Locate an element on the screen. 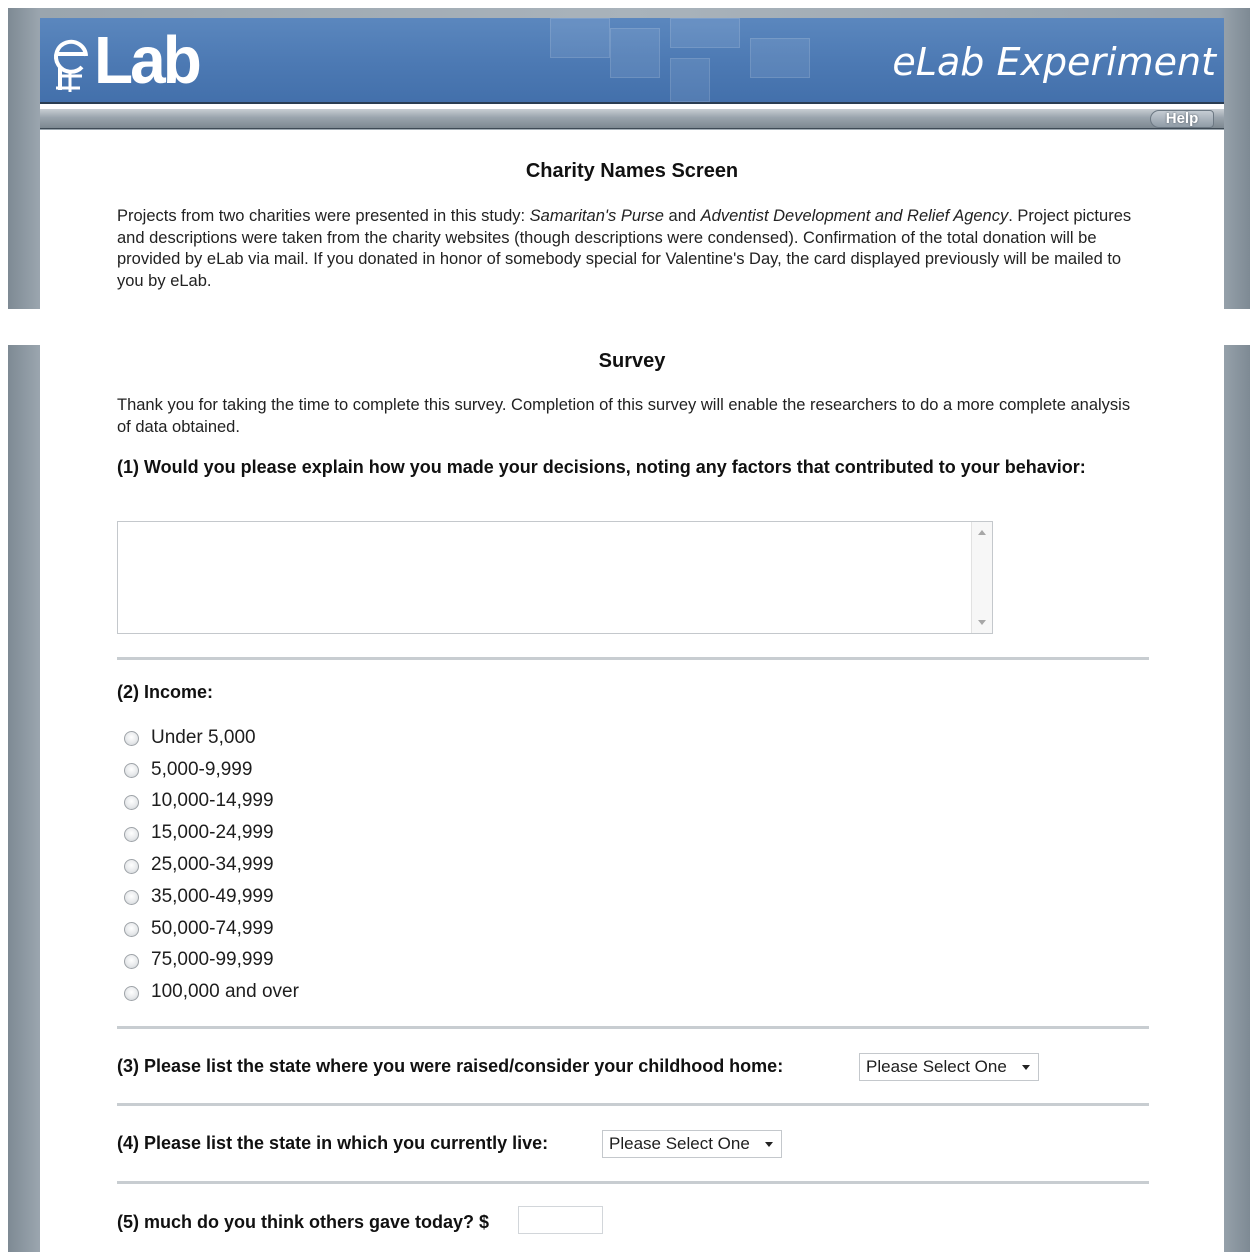 The image size is (1250, 1252). income-option-label: 10,000-14,999 is located at coordinates (212, 801).